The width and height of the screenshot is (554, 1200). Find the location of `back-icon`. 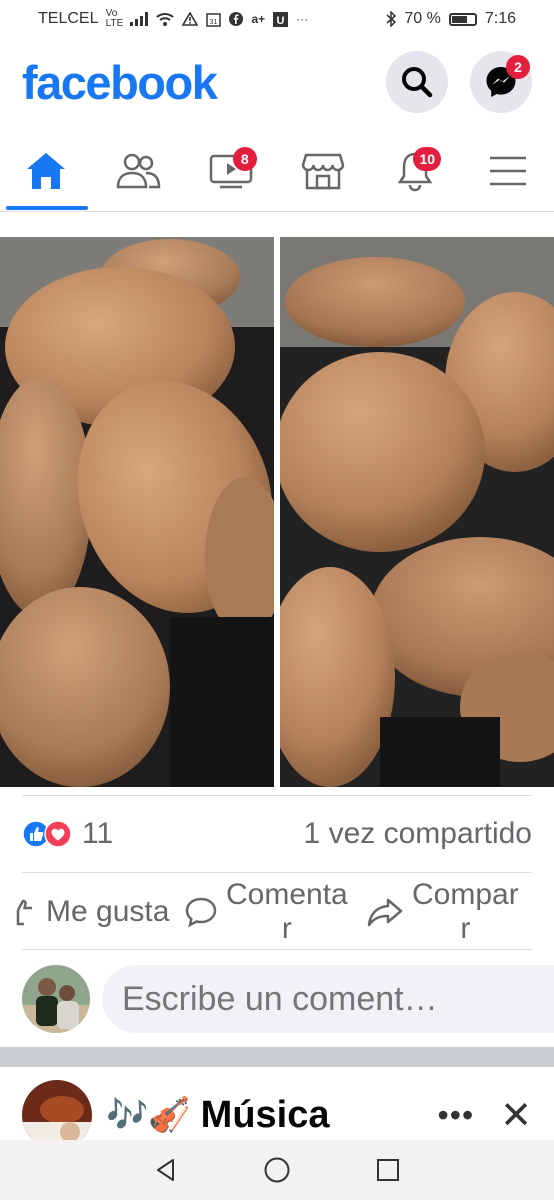

back-icon is located at coordinates (165, 1170).